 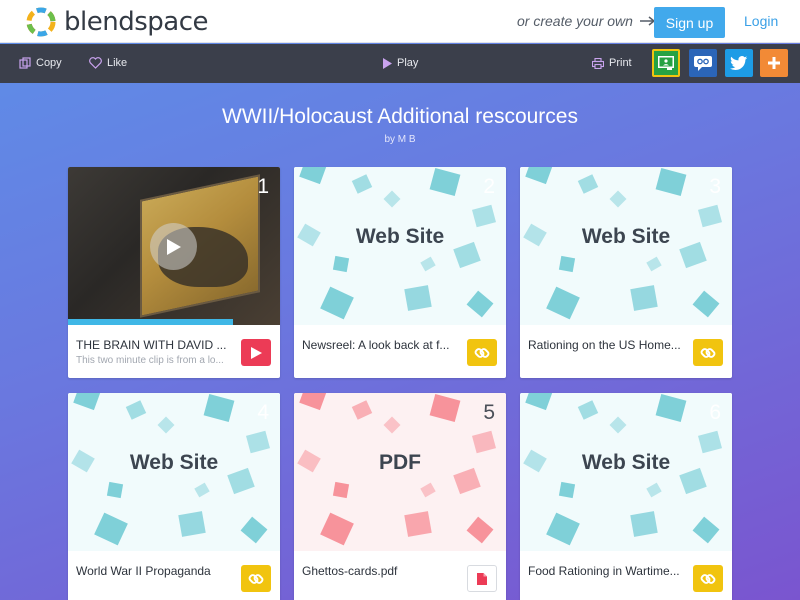 I want to click on lesson-title: WWII/Holocaust Additional rescources, so click(x=400, y=116).